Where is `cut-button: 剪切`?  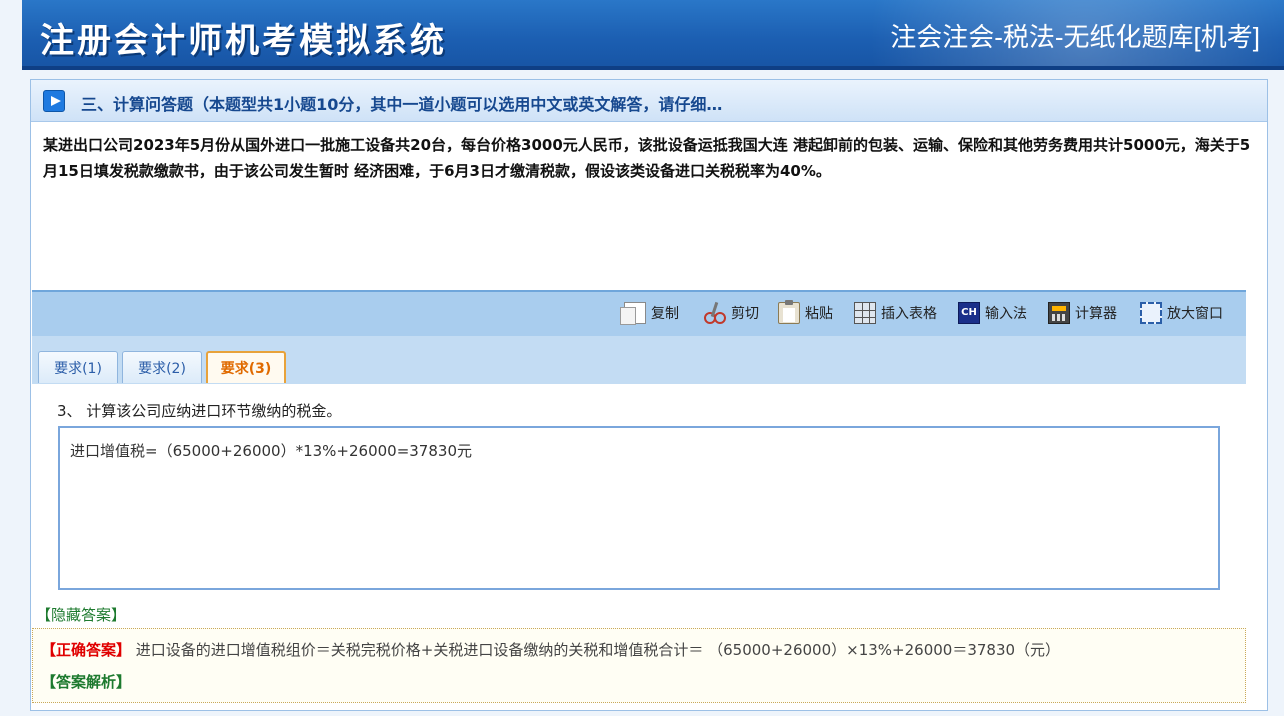 cut-button: 剪切 is located at coordinates (731, 313).